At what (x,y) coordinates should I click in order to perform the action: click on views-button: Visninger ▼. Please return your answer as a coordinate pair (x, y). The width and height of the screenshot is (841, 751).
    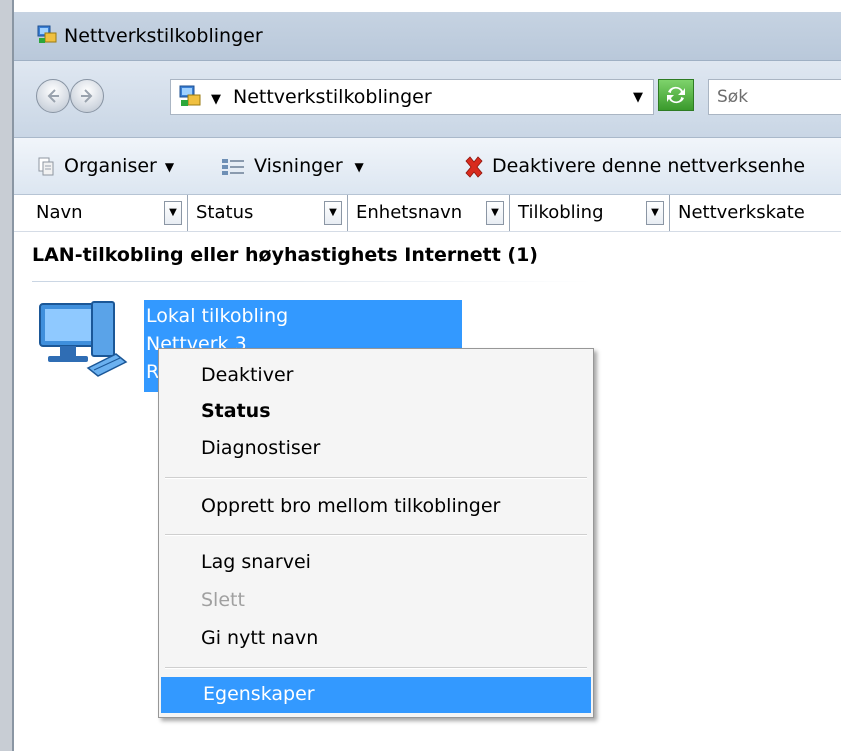
    Looking at the image, I should click on (292, 166).